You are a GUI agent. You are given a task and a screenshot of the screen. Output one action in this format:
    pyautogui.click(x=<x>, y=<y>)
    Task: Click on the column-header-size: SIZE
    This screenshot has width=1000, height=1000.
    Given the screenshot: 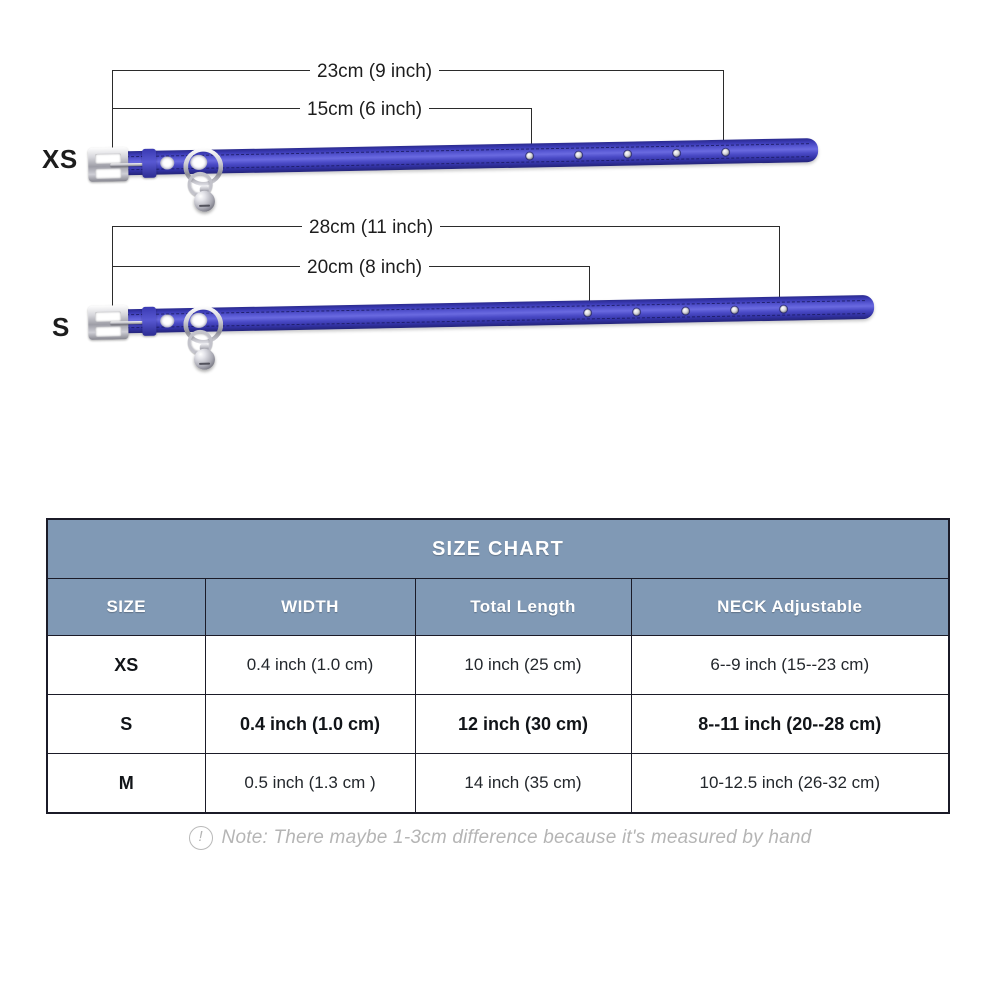 What is the action you would take?
    pyautogui.click(x=126, y=607)
    